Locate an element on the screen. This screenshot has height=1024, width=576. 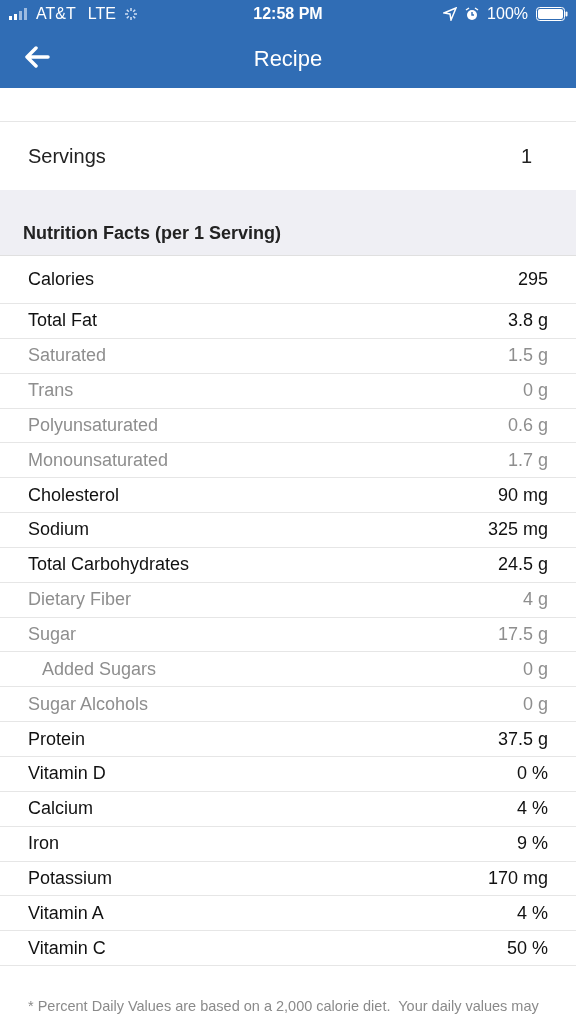
nutrient-label: Monounsaturated is located at coordinates (98, 460).